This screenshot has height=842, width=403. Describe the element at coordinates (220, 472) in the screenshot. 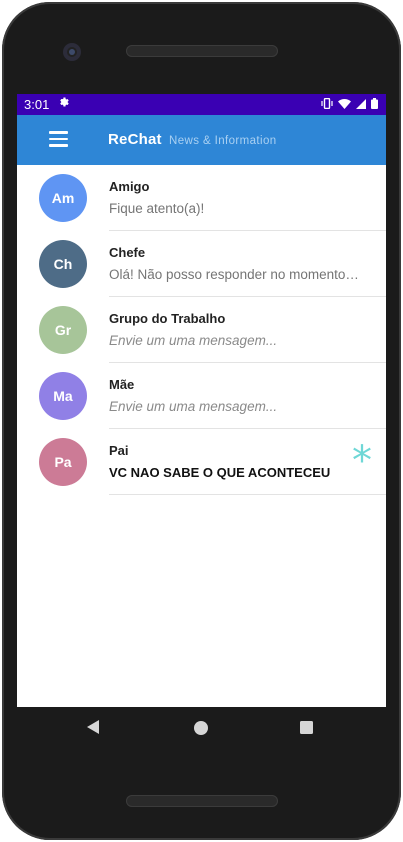

I see `chat-last-message: VC NAO SABE O QUE ACONTECEU` at that location.